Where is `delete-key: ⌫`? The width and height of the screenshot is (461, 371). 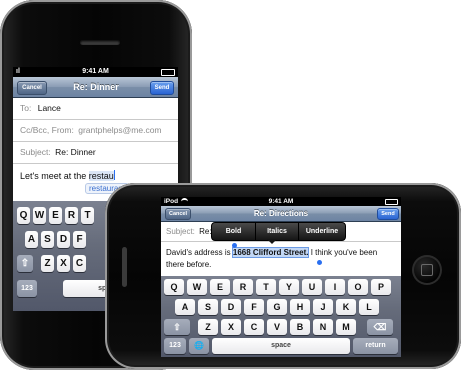
delete-key: ⌫ is located at coordinates (380, 327).